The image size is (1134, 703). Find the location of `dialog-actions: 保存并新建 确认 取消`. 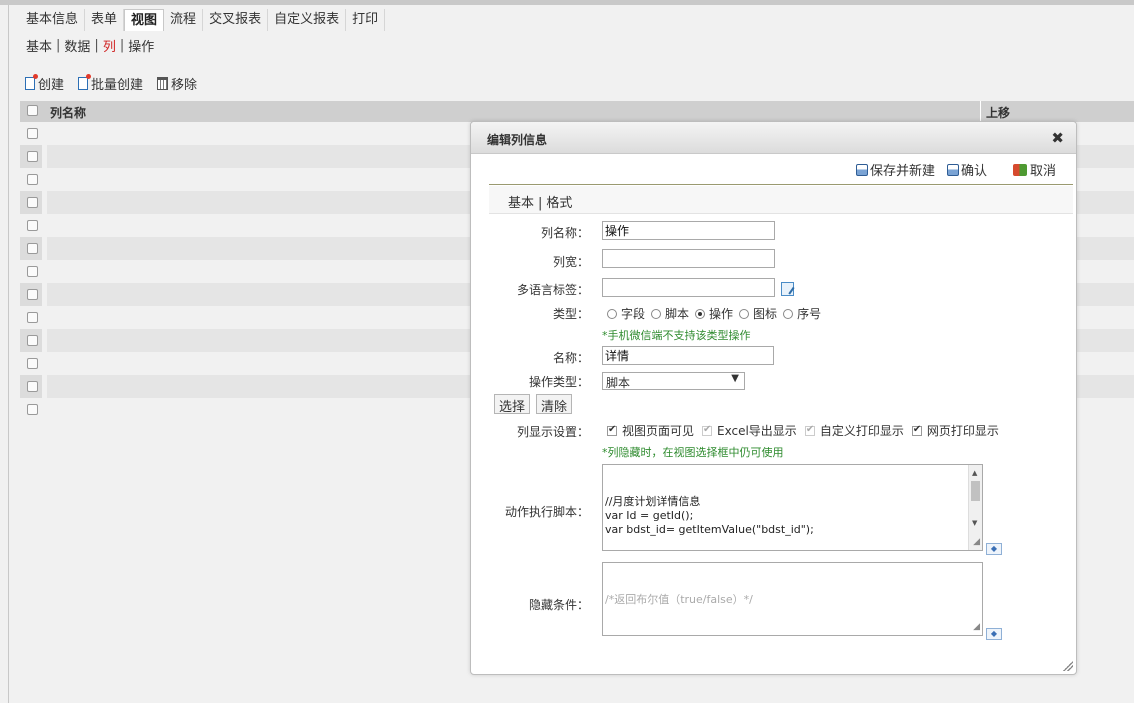

dialog-actions: 保存并新建 确认 取消 is located at coordinates (950, 169).